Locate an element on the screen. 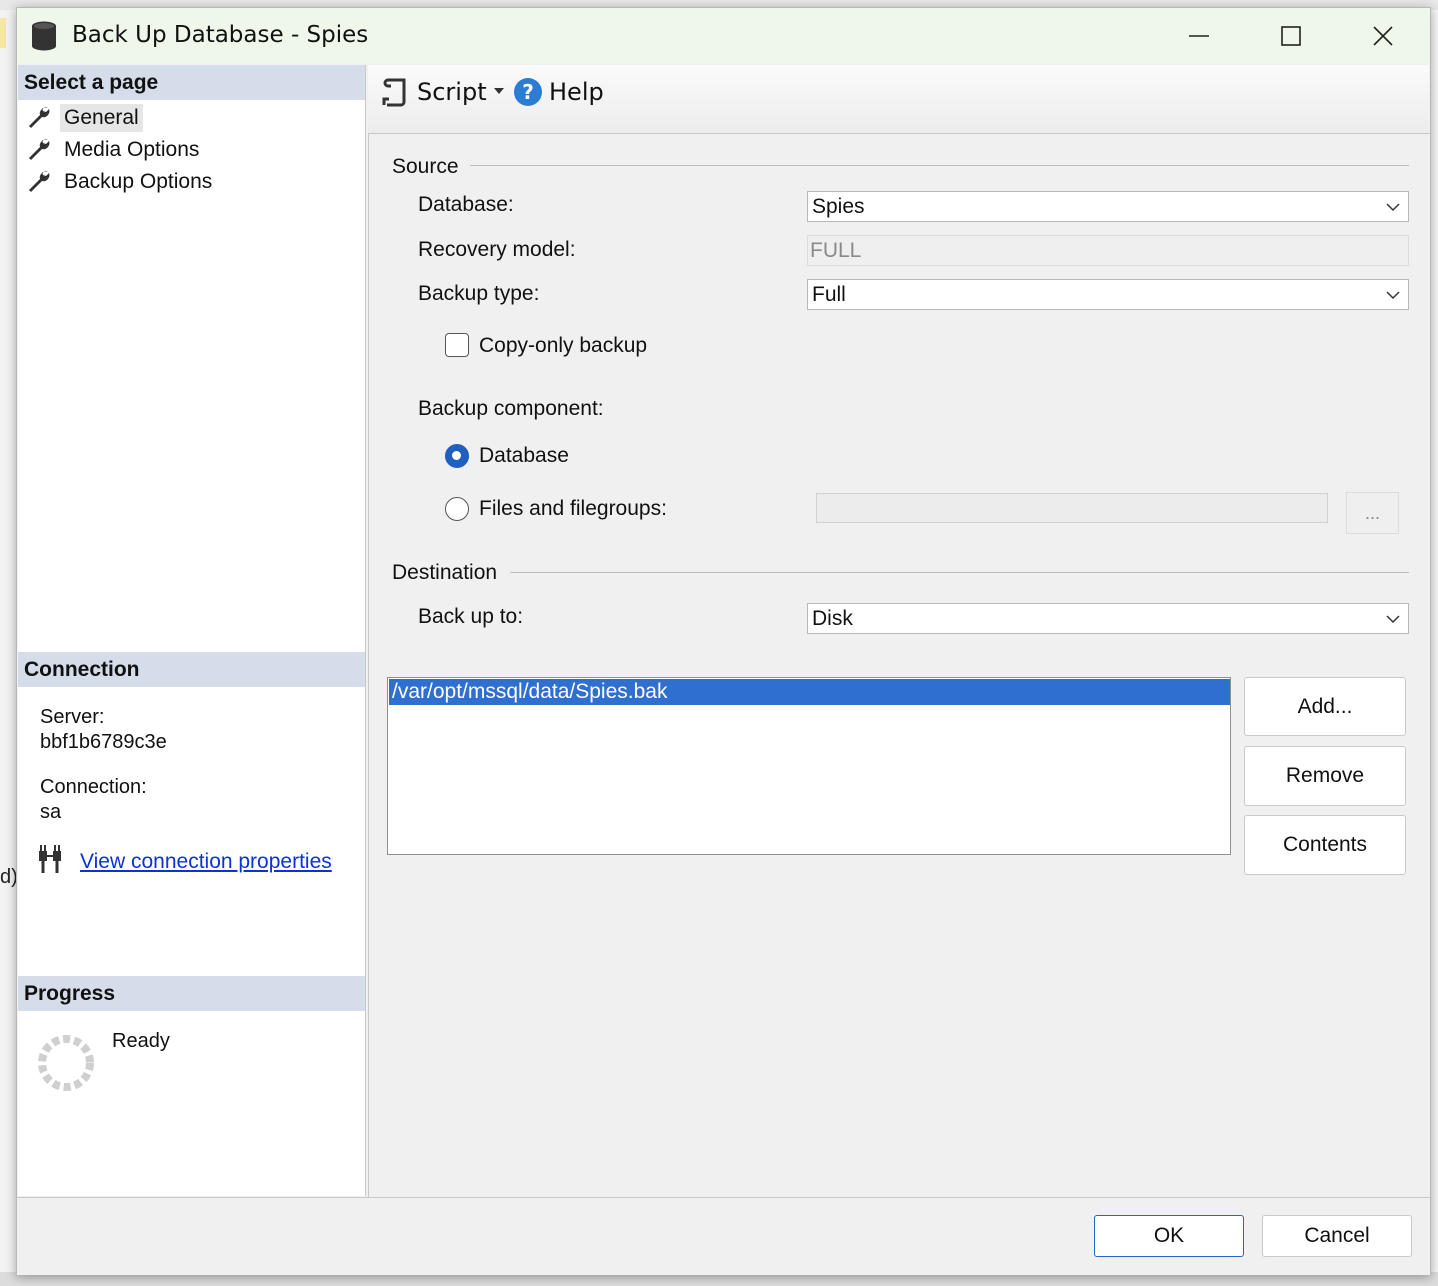  background-highlight is located at coordinates (3, 33).